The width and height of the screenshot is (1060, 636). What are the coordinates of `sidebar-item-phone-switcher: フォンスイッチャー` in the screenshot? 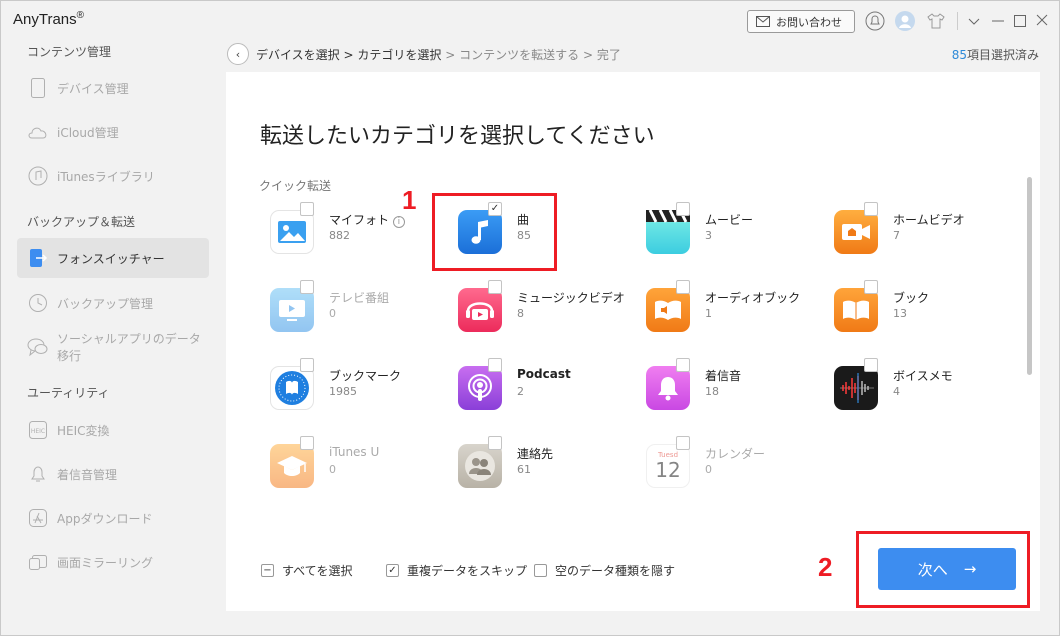 It's located at (113, 258).